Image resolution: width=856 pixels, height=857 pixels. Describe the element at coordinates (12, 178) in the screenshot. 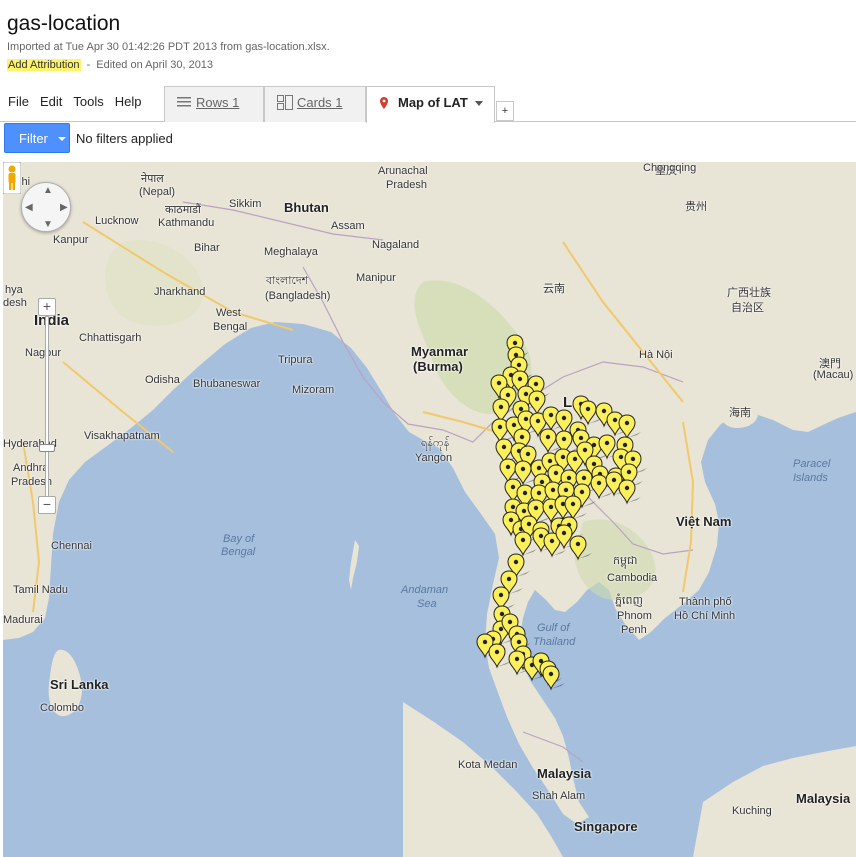

I see `pegman-icon` at that location.